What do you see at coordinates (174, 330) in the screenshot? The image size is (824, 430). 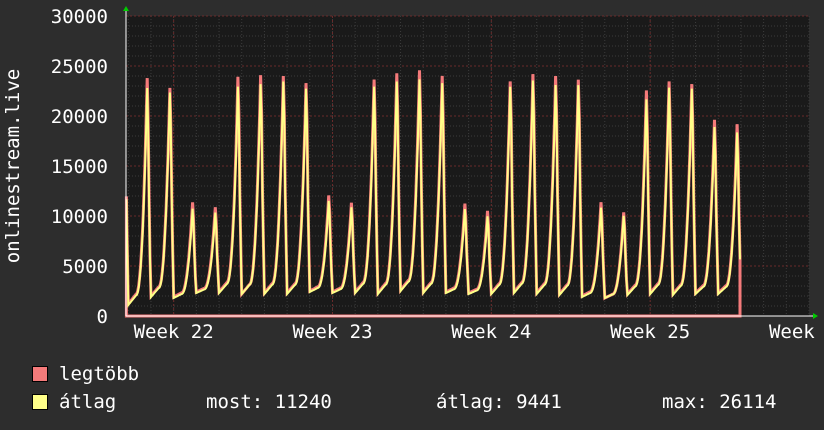 I see `x-tick-label: Week 22` at bounding box center [174, 330].